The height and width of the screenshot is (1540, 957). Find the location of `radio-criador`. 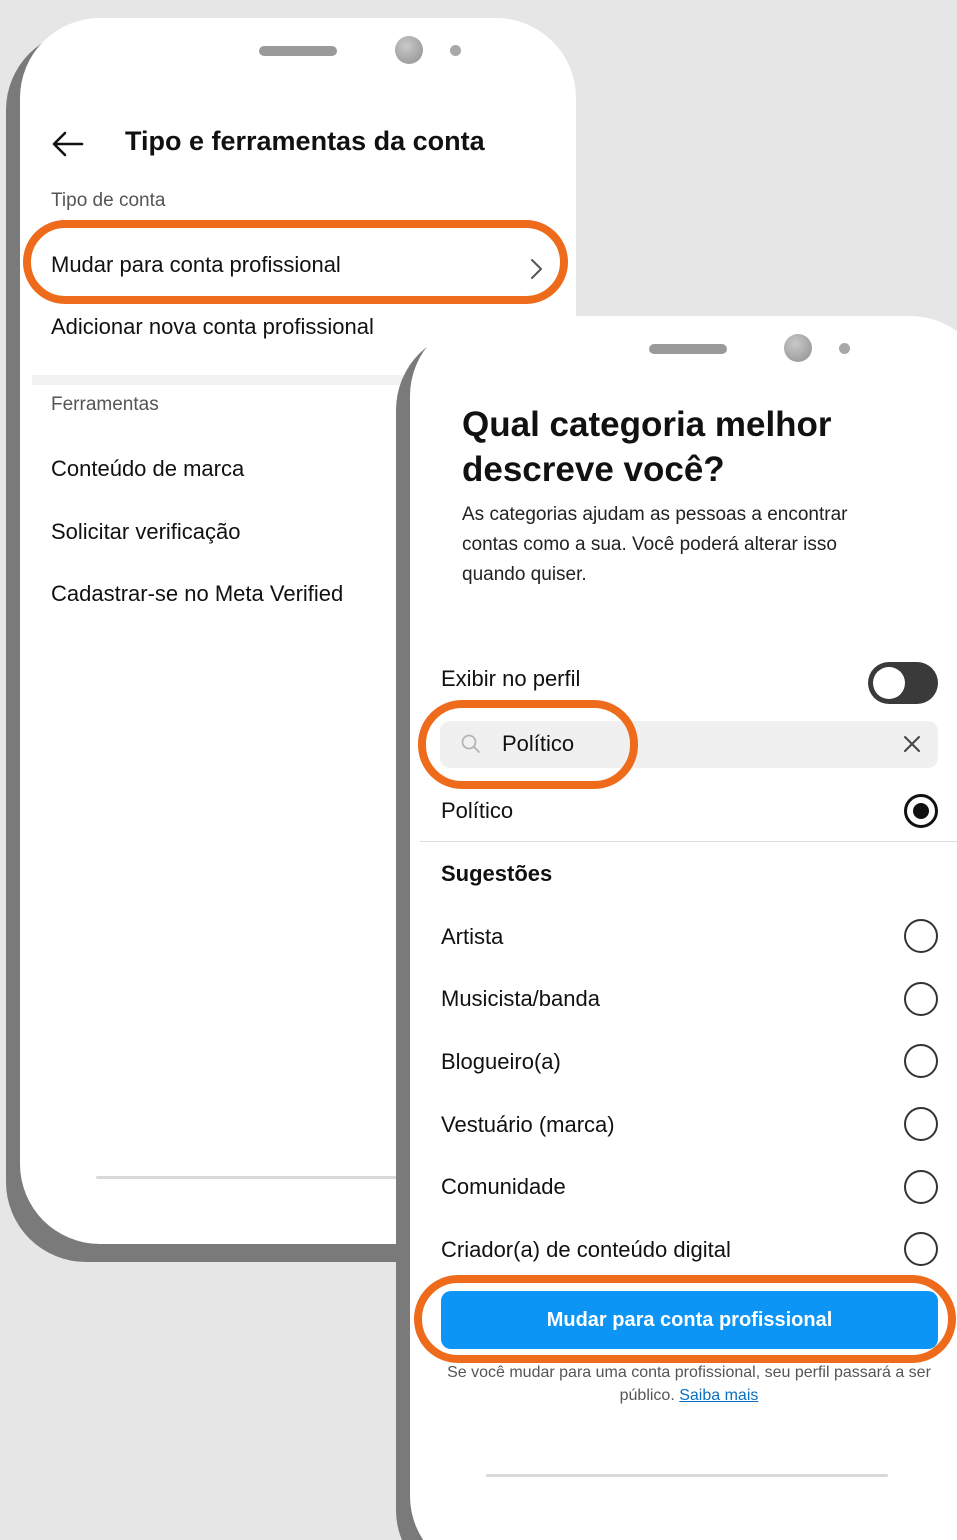

radio-criador is located at coordinates (921, 1249).